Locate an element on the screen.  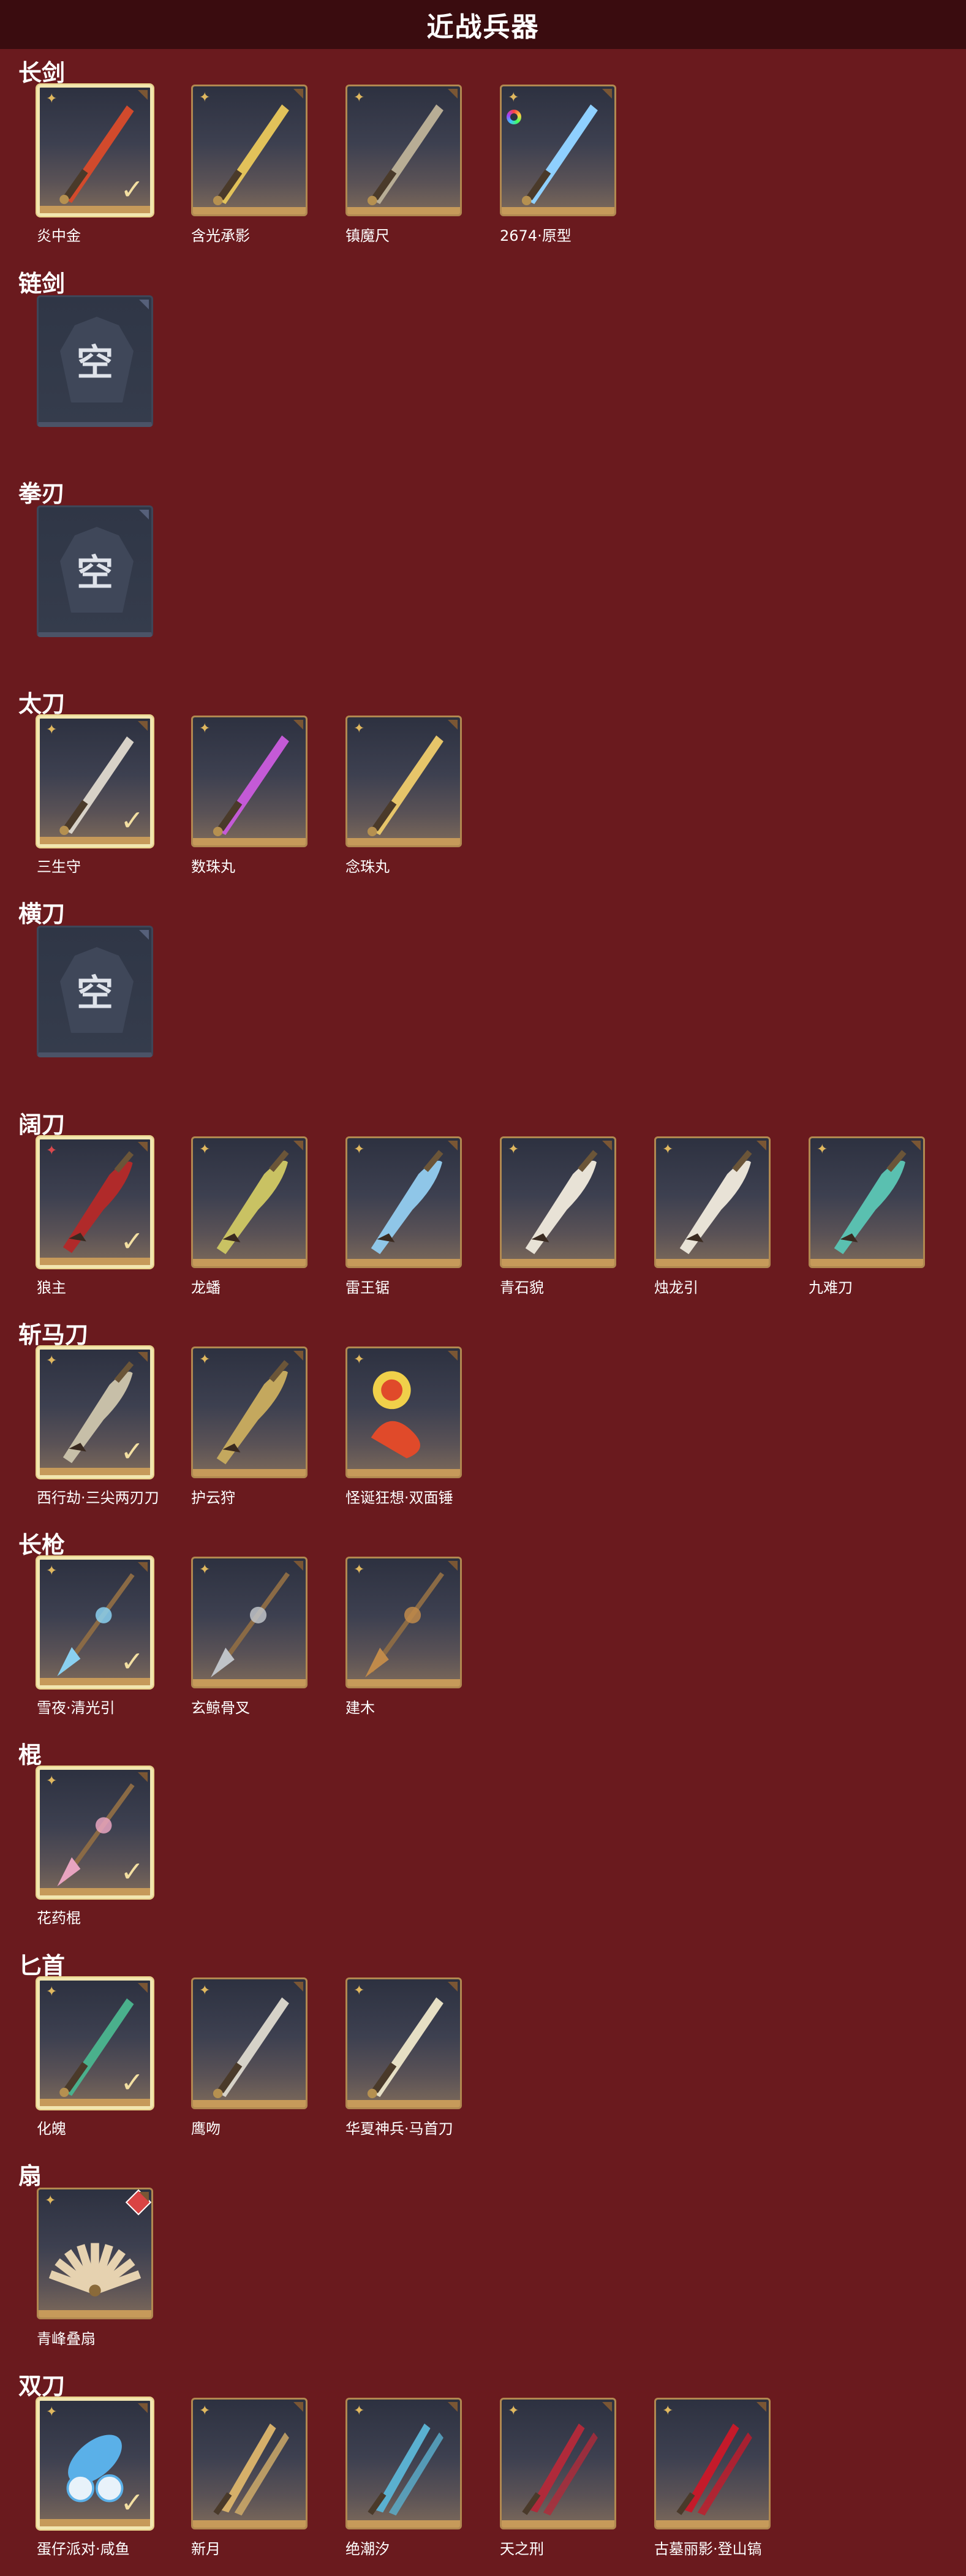
katana-icon is located at coordinates (405, 786).